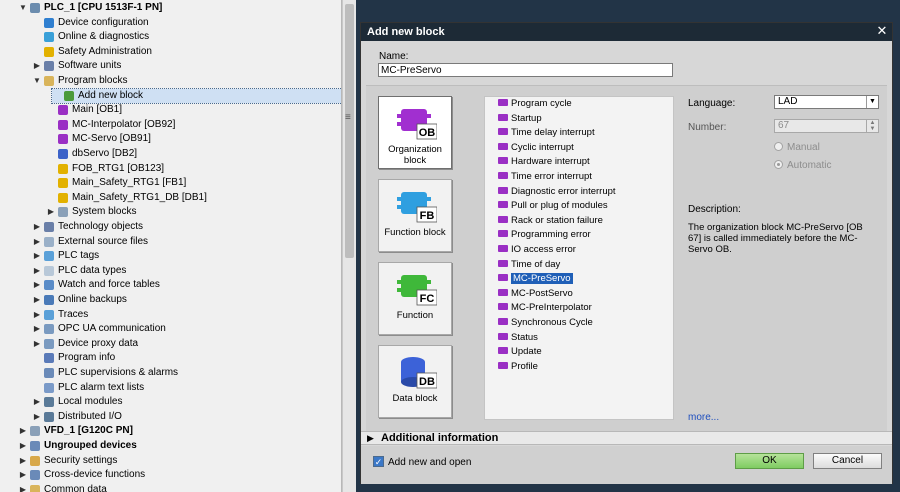 The height and width of the screenshot is (492, 900). Describe the element at coordinates (178, 8) in the screenshot. I see `tree-item: ▼ PLC_1 [CPU 1513F-1 PN]` at that location.